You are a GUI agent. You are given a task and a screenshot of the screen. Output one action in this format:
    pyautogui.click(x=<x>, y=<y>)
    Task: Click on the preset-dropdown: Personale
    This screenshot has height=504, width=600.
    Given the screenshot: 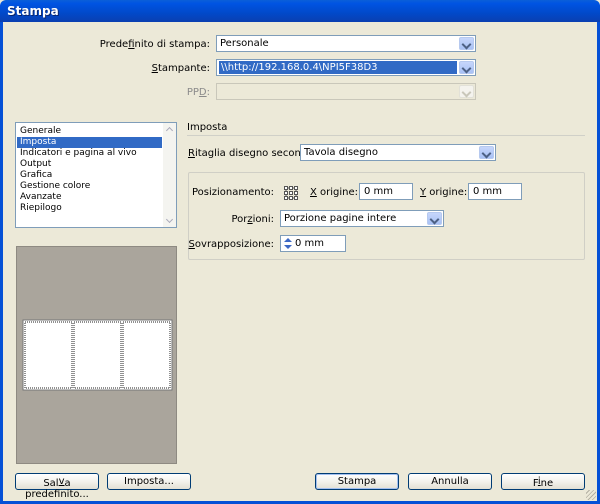 What is the action you would take?
    pyautogui.click(x=346, y=43)
    